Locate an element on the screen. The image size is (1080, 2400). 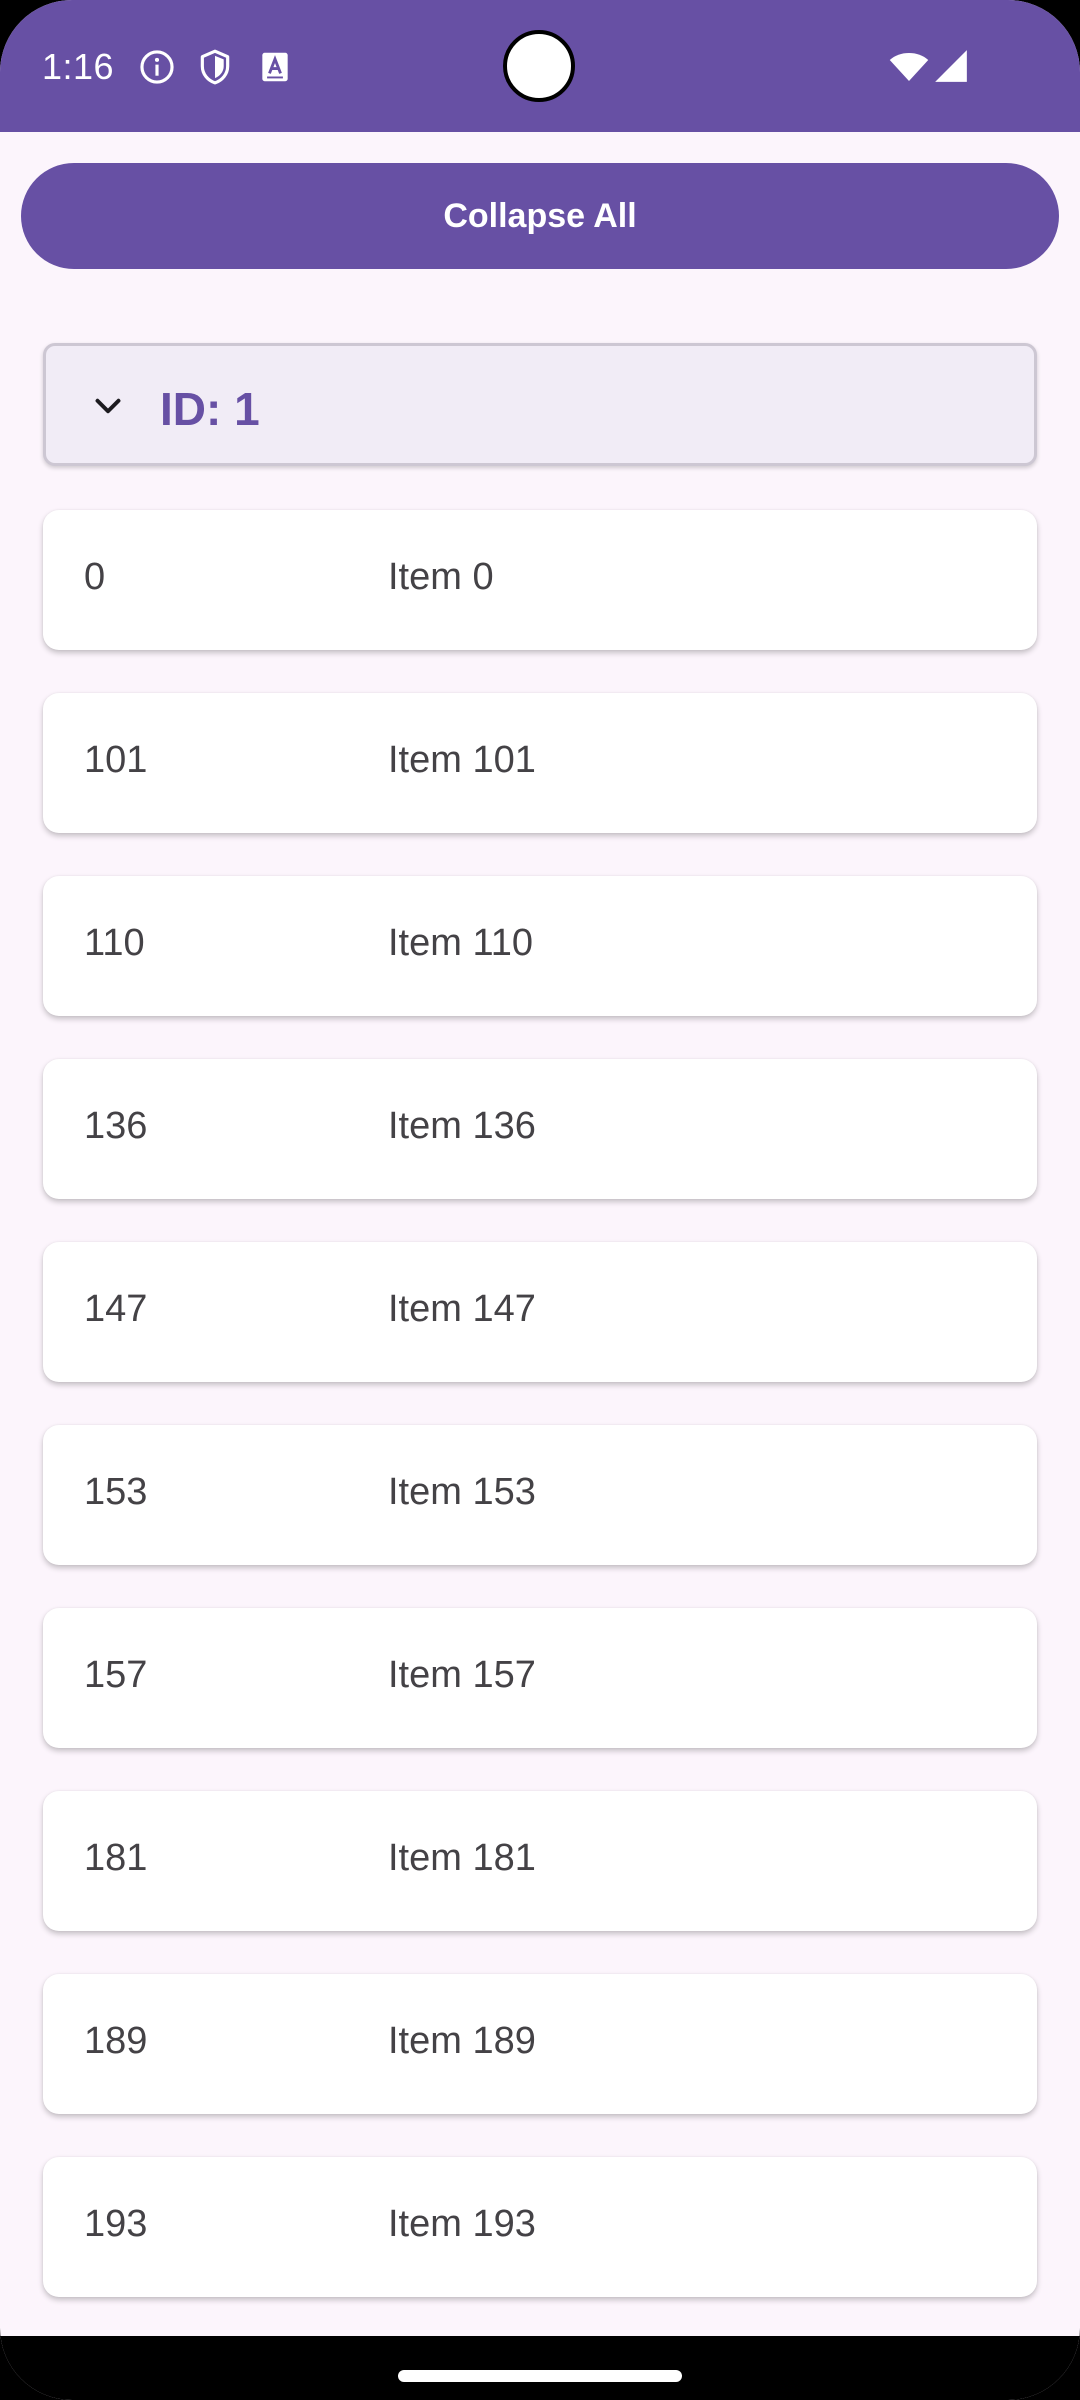
camera-cutout is located at coordinates (539, 66).